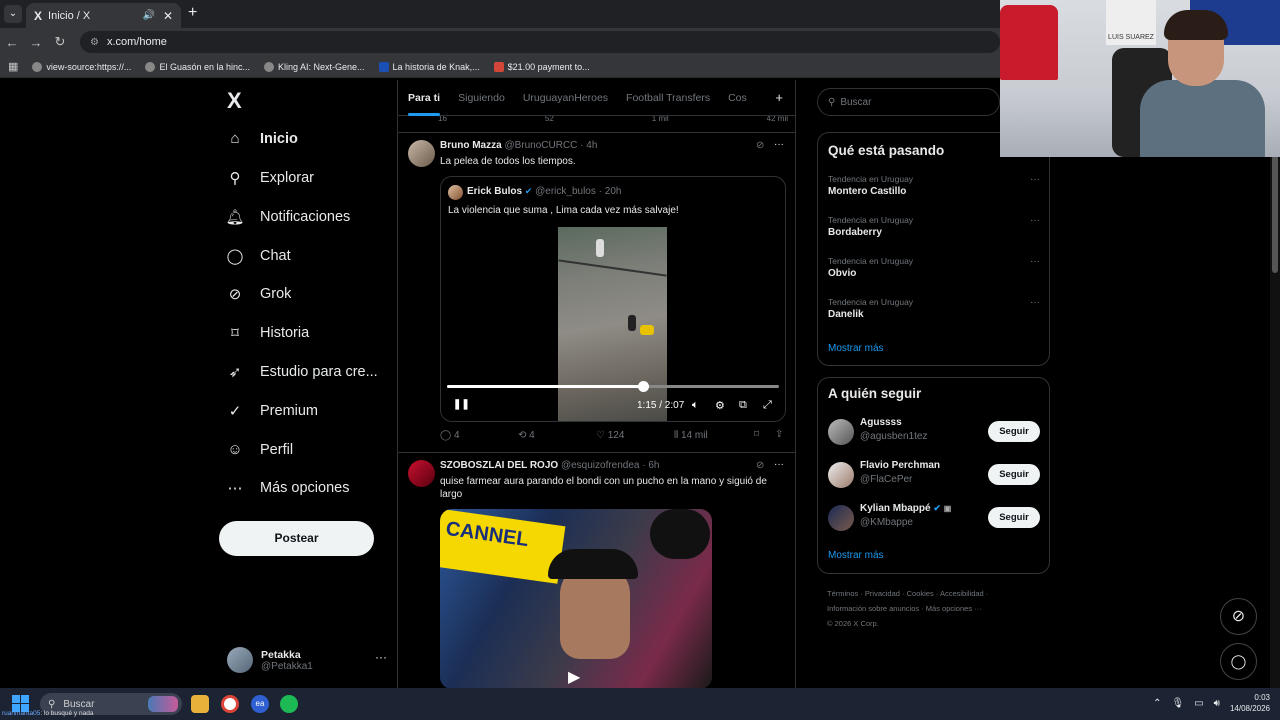 The image size is (1280, 720). Describe the element at coordinates (767, 405) in the screenshot. I see `fullscreen-icon: ⤢` at that location.